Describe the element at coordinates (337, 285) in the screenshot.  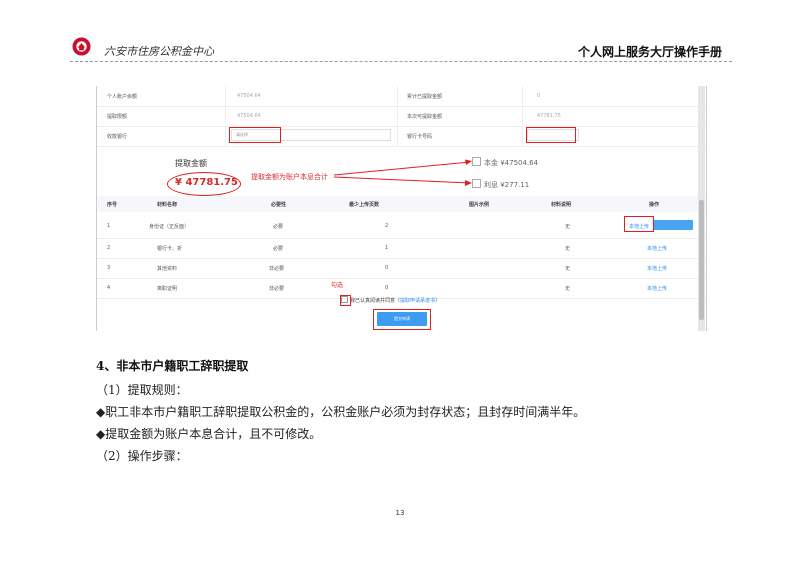
I see `annotation-tick-note: 勾选` at that location.